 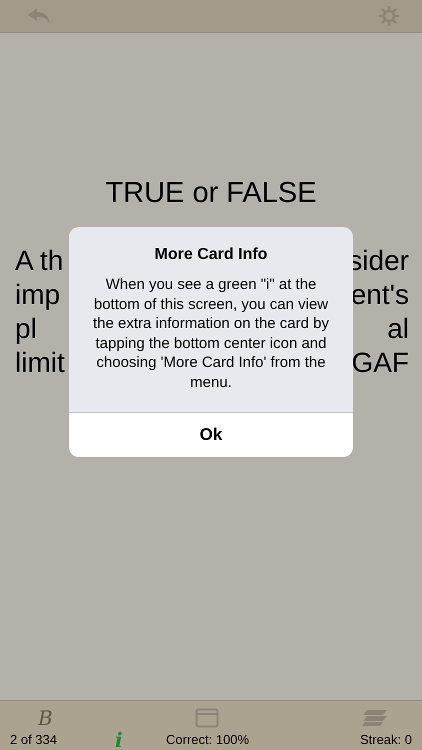 What do you see at coordinates (379, 295) in the screenshot?
I see `card-text: ent's` at bounding box center [379, 295].